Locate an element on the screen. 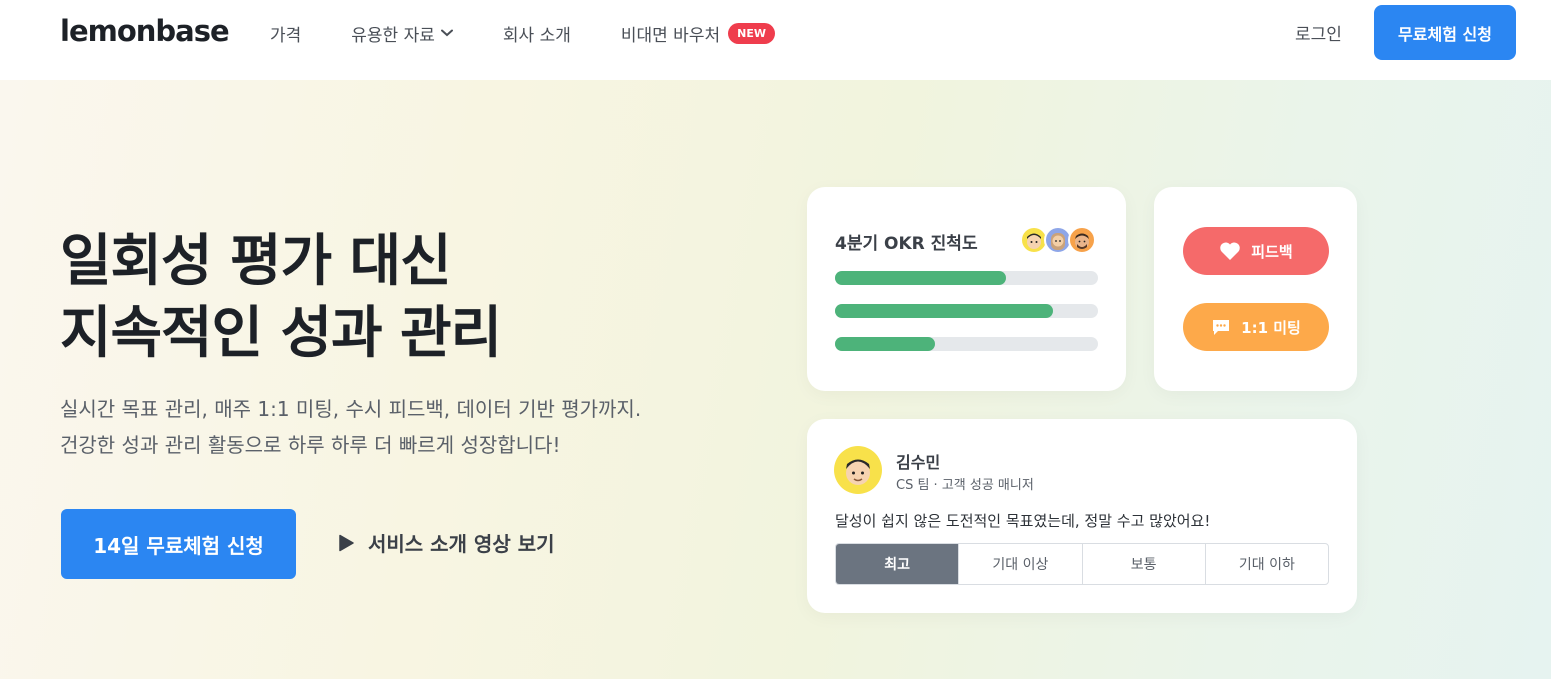  heart-icon is located at coordinates (1230, 251).